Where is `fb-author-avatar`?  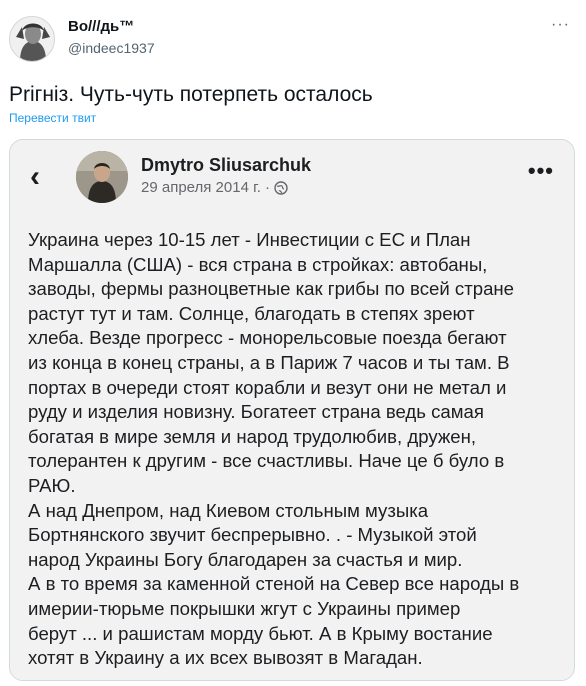 fb-author-avatar is located at coordinates (102, 177).